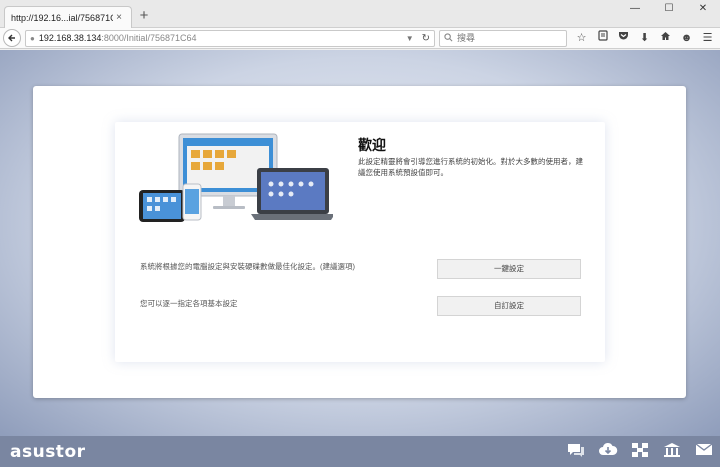 The width and height of the screenshot is (720, 467). Describe the element at coordinates (581, 38) in the screenshot. I see `bookmark-star-icon: ☆` at that location.